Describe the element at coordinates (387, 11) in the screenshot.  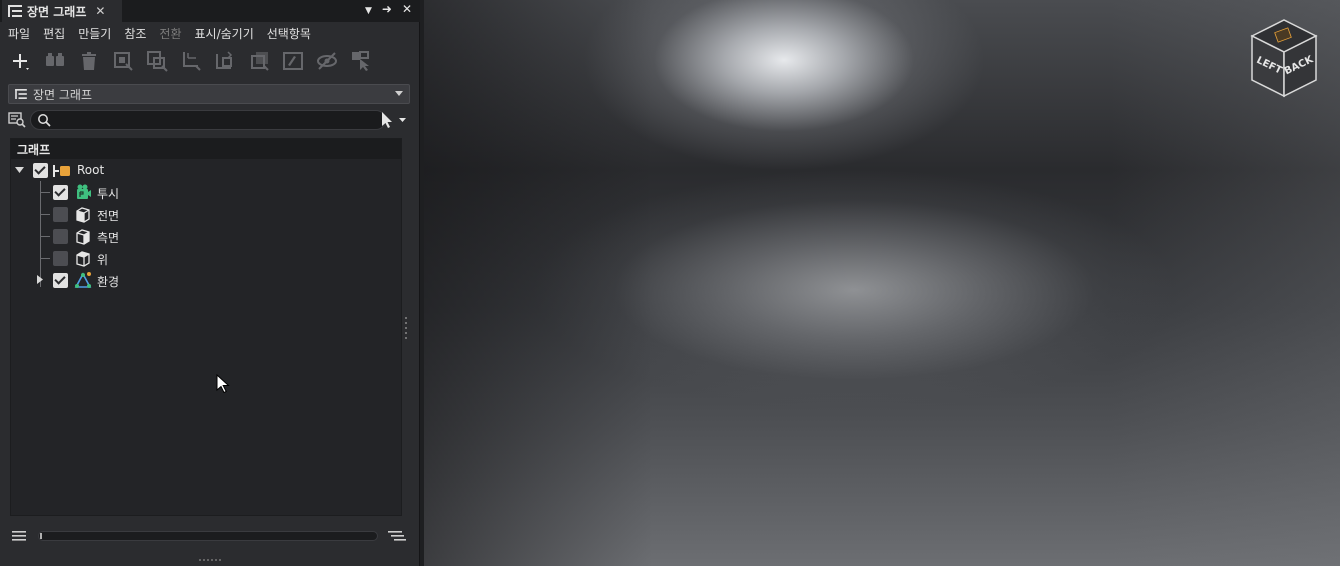
I see `pin-icon: ➜` at that location.